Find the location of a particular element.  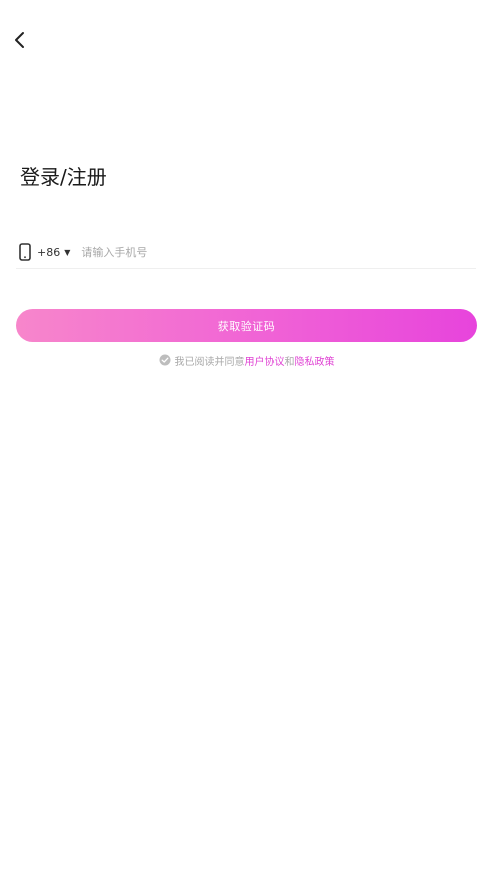

get-verification-code-button: 获取验证码 is located at coordinates (246, 325).